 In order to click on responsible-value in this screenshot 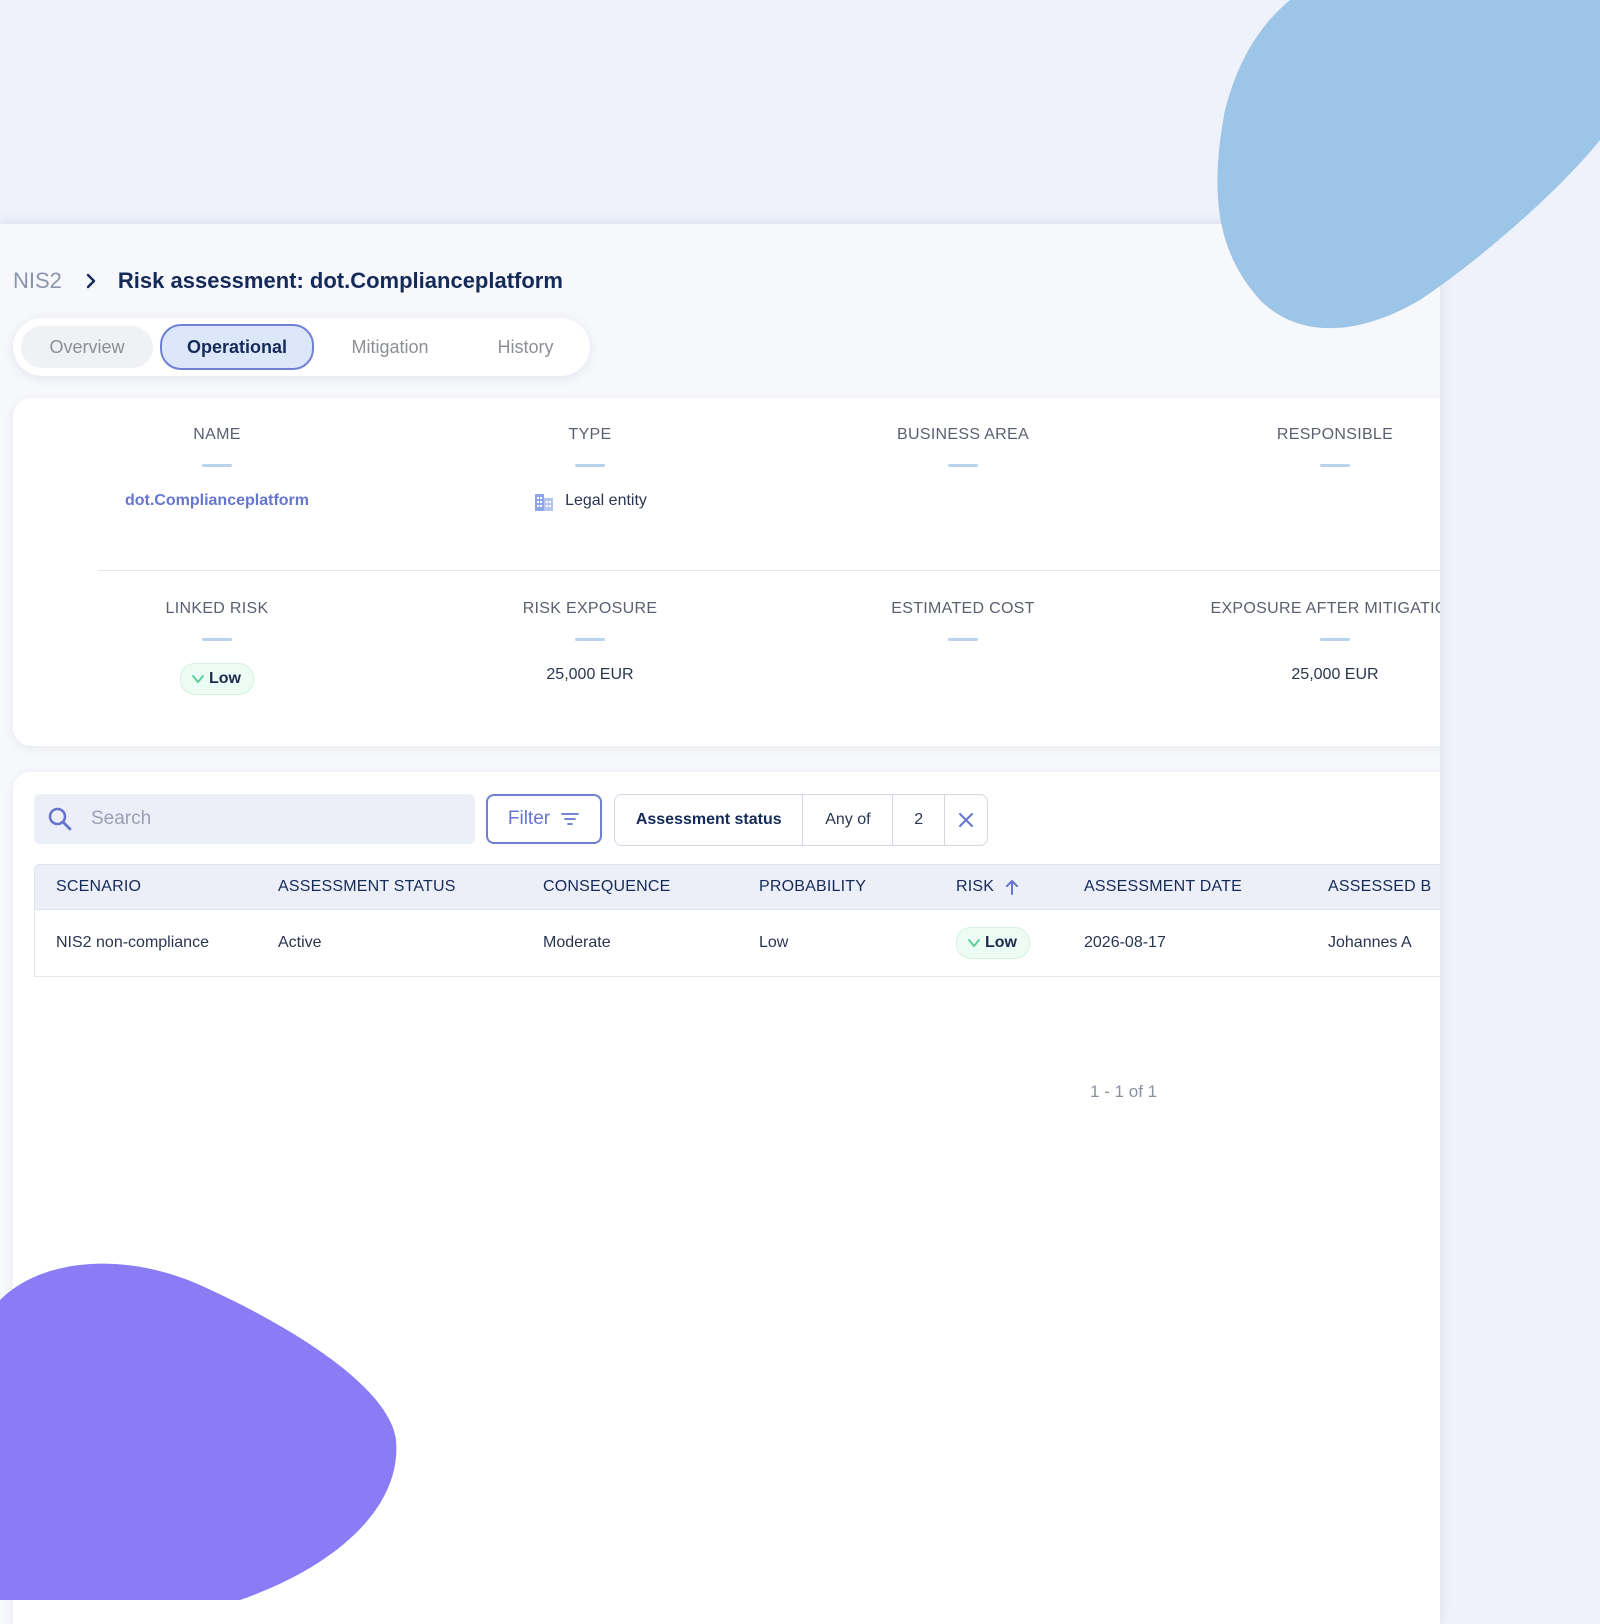, I will do `click(1302, 501)`.